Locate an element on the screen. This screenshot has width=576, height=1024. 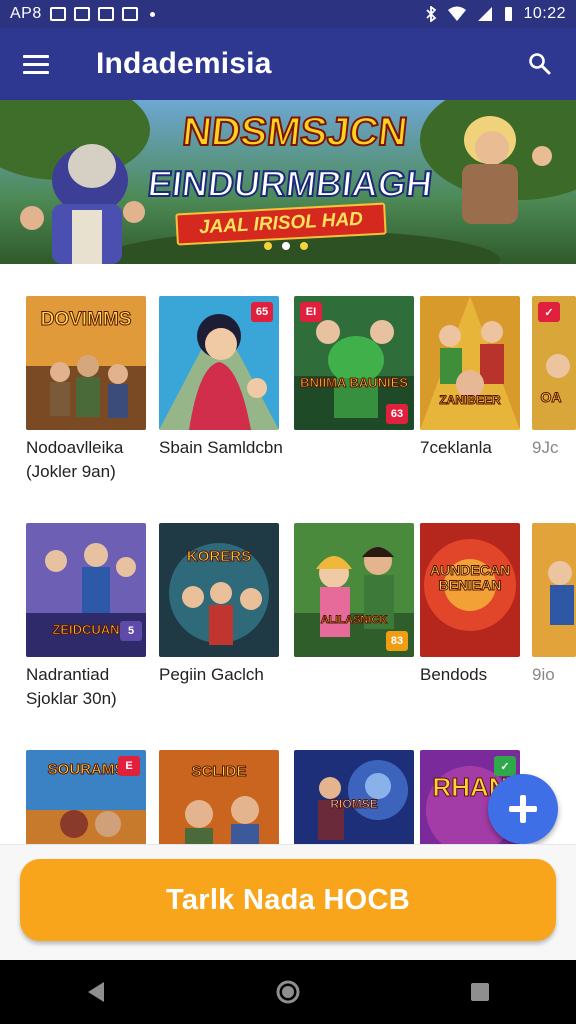
game-tile: SCLIDE is located at coordinates (219, 797).